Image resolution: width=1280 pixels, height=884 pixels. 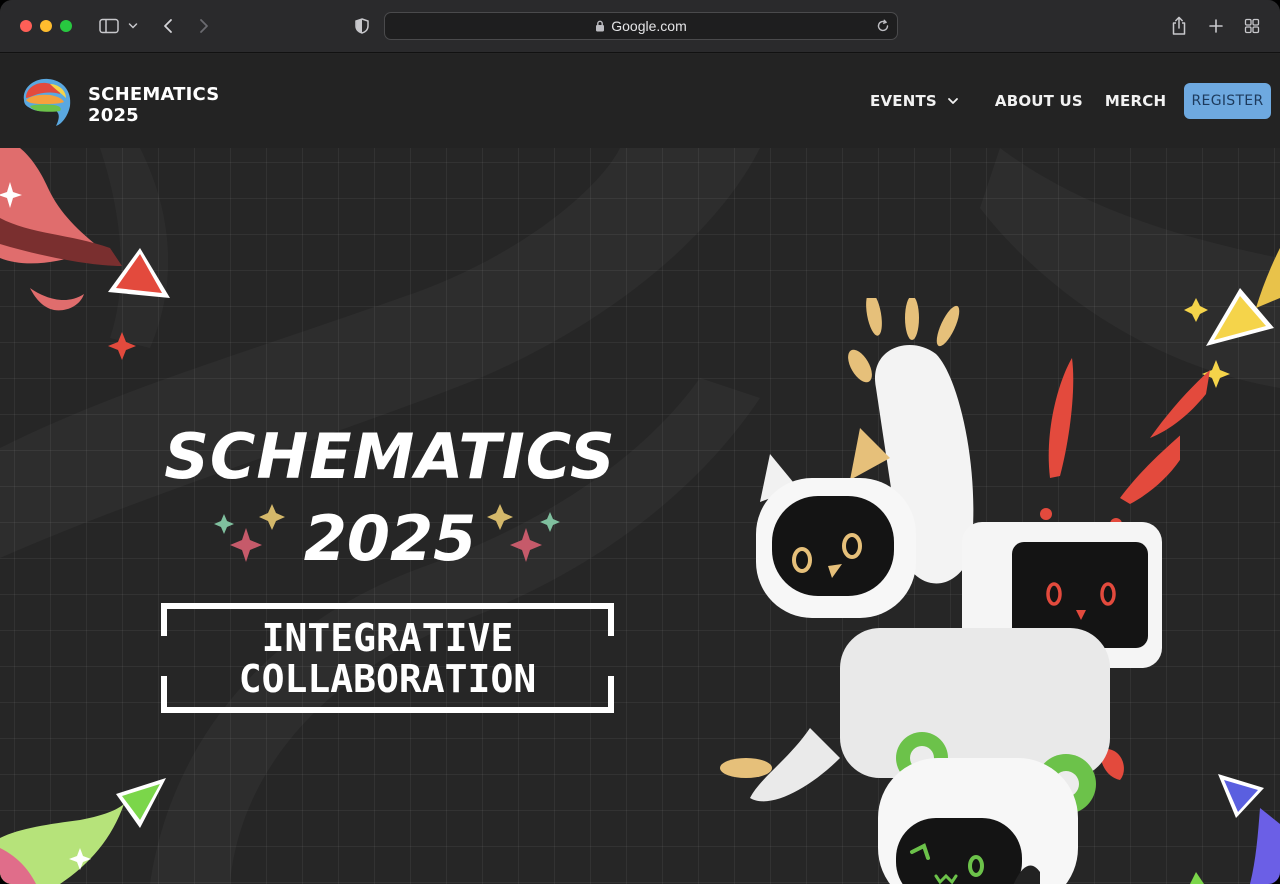 I want to click on sidebar-icon, so click(x=109, y=26).